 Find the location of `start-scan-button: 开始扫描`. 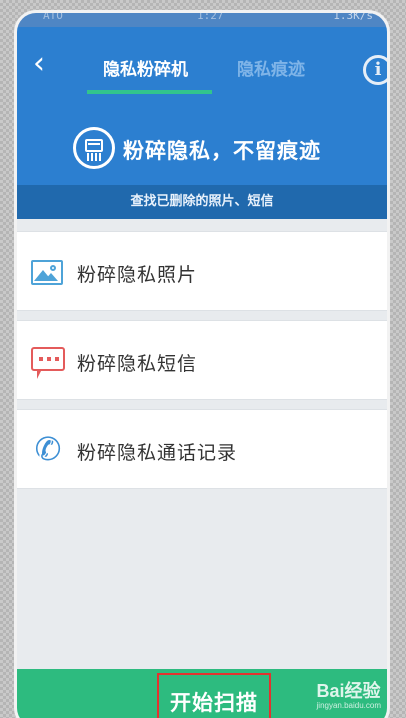

start-scan-button: 开始扫描 is located at coordinates (214, 695).